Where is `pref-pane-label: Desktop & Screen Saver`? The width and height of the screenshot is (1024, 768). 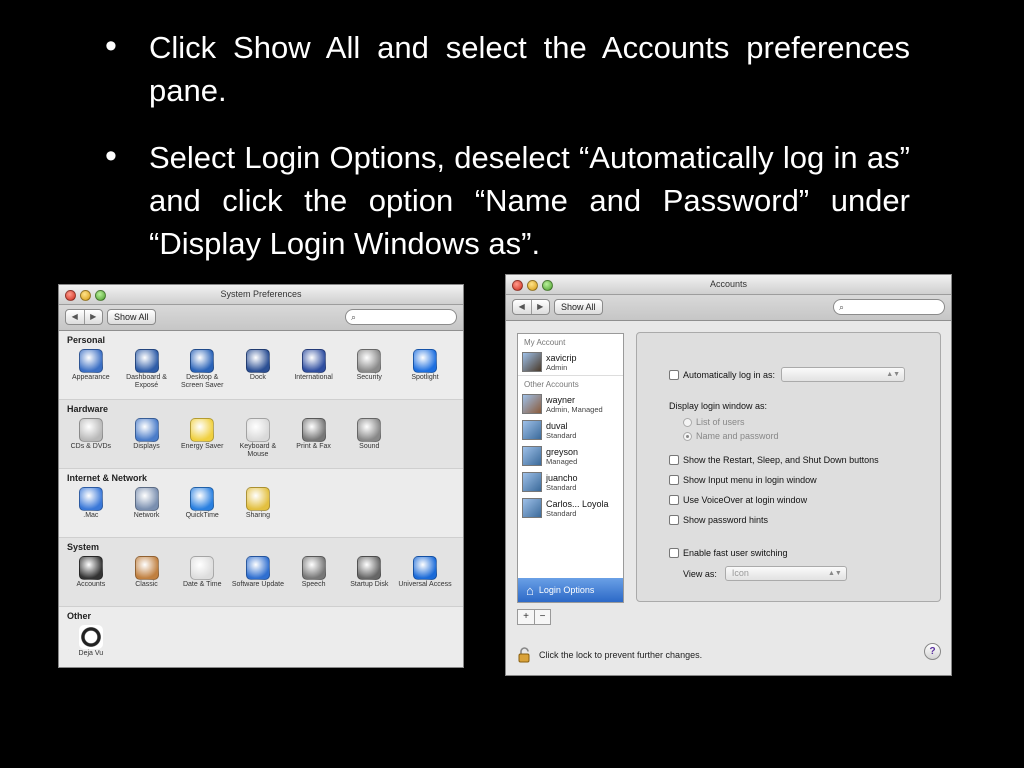 pref-pane-label: Desktop & Screen Saver is located at coordinates (202, 381).